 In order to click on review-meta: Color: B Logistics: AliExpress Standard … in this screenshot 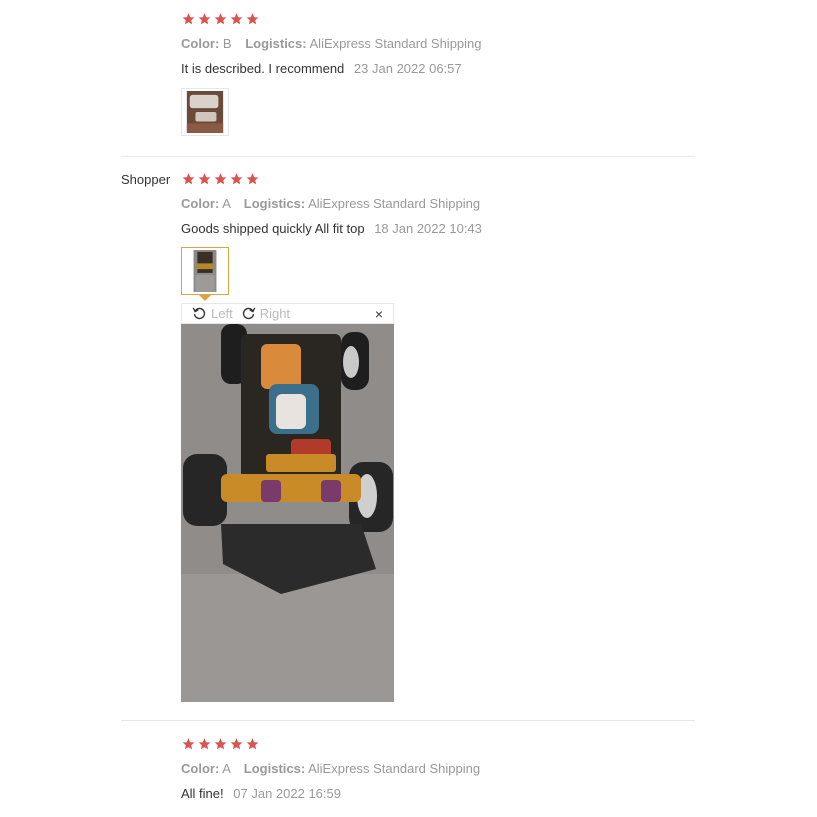, I will do `click(331, 43)`.